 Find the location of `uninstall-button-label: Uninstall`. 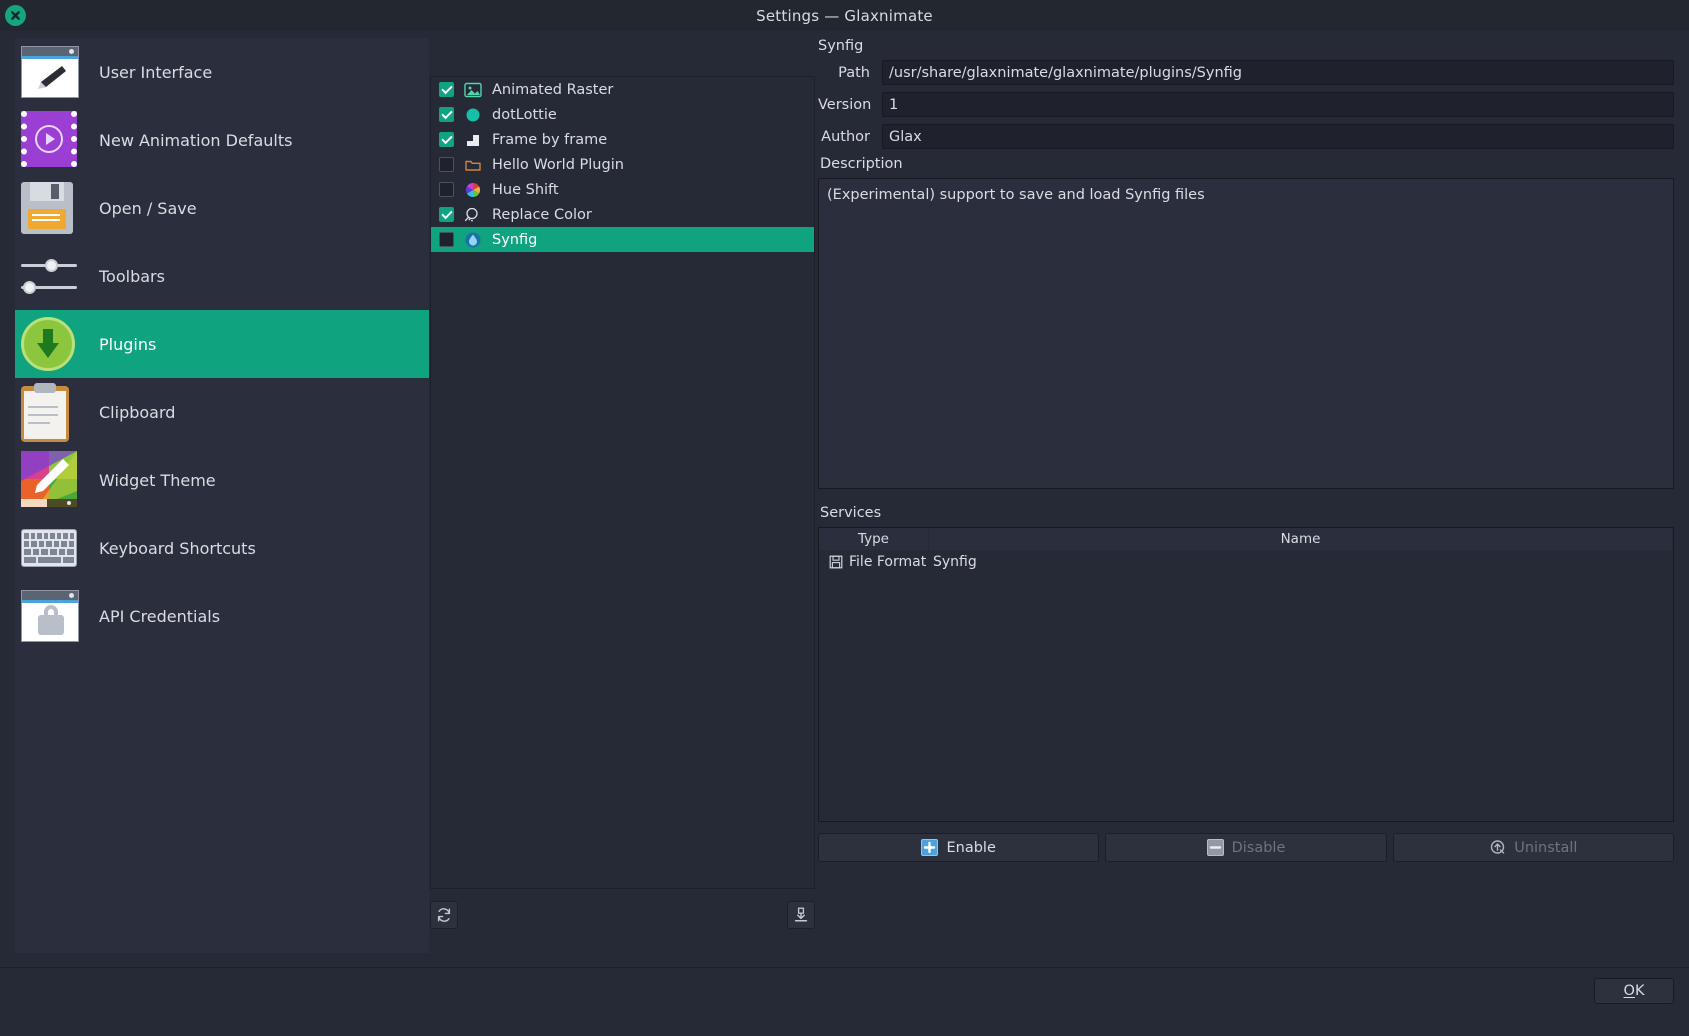

uninstall-button-label: Uninstall is located at coordinates (1546, 847).